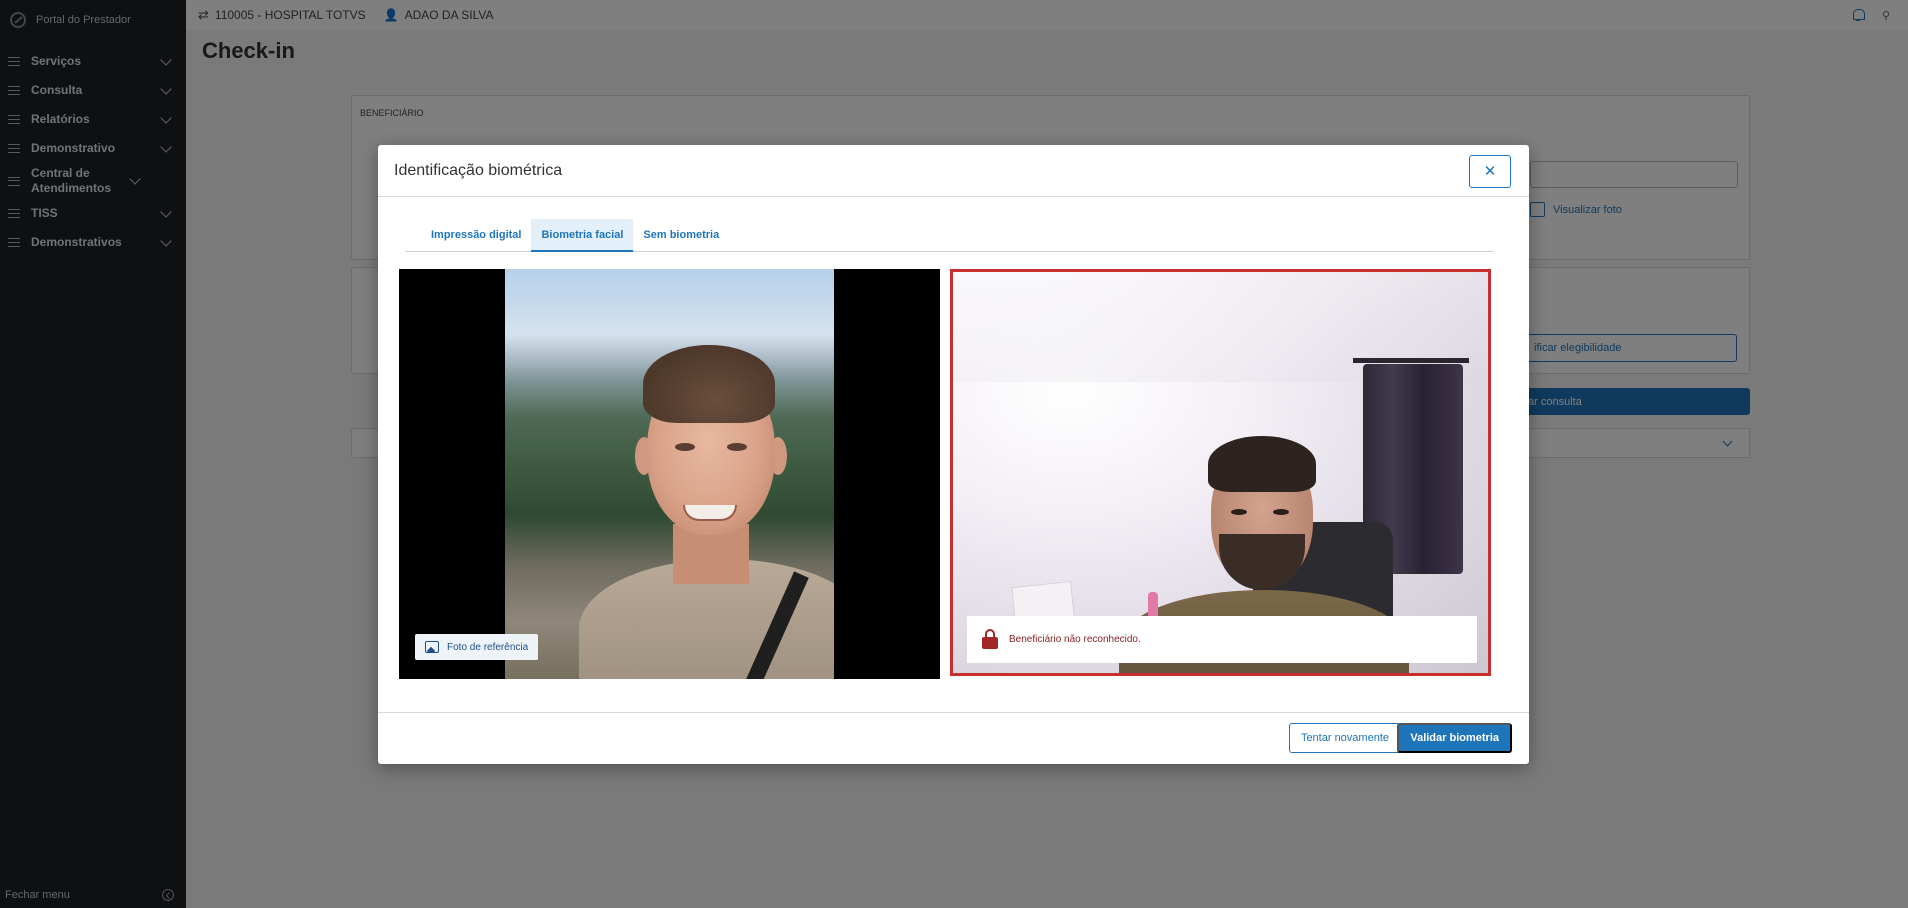  I want to click on reference-photo, so click(669, 474).